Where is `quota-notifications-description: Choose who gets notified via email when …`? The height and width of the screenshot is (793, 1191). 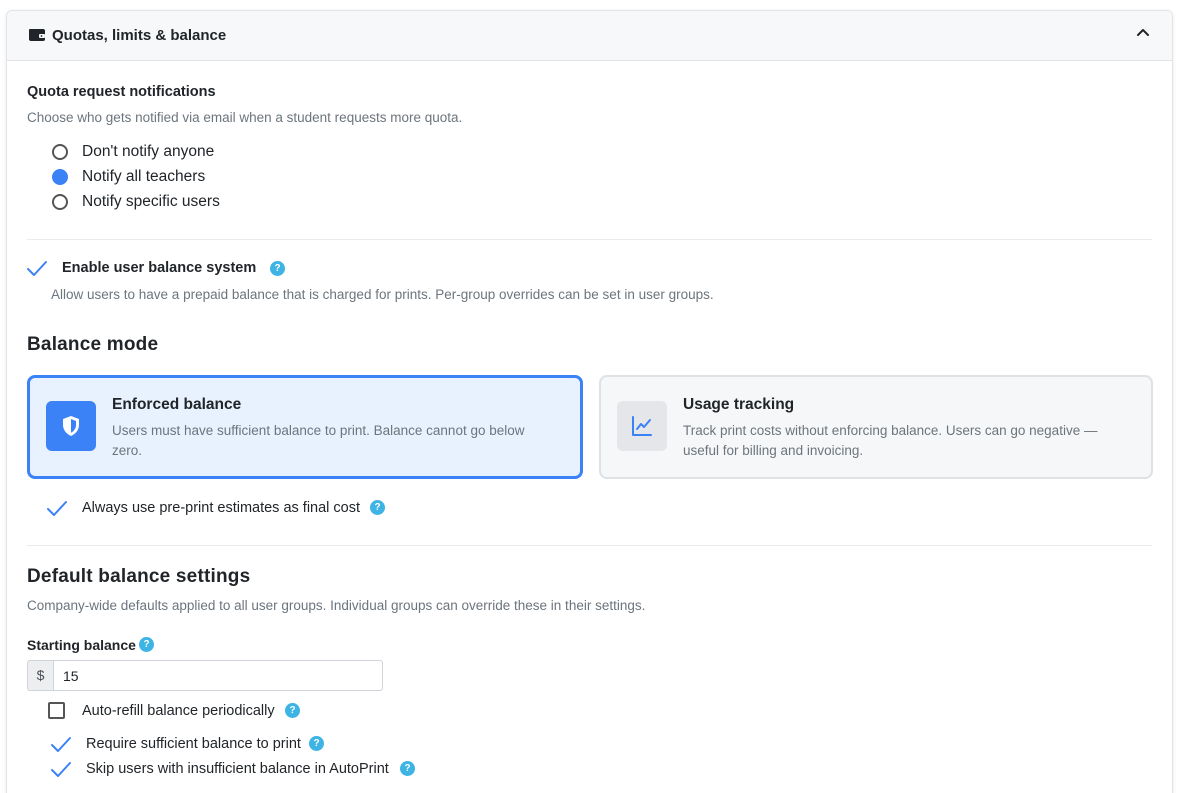 quota-notifications-description: Choose who gets notified via email when … is located at coordinates (245, 117).